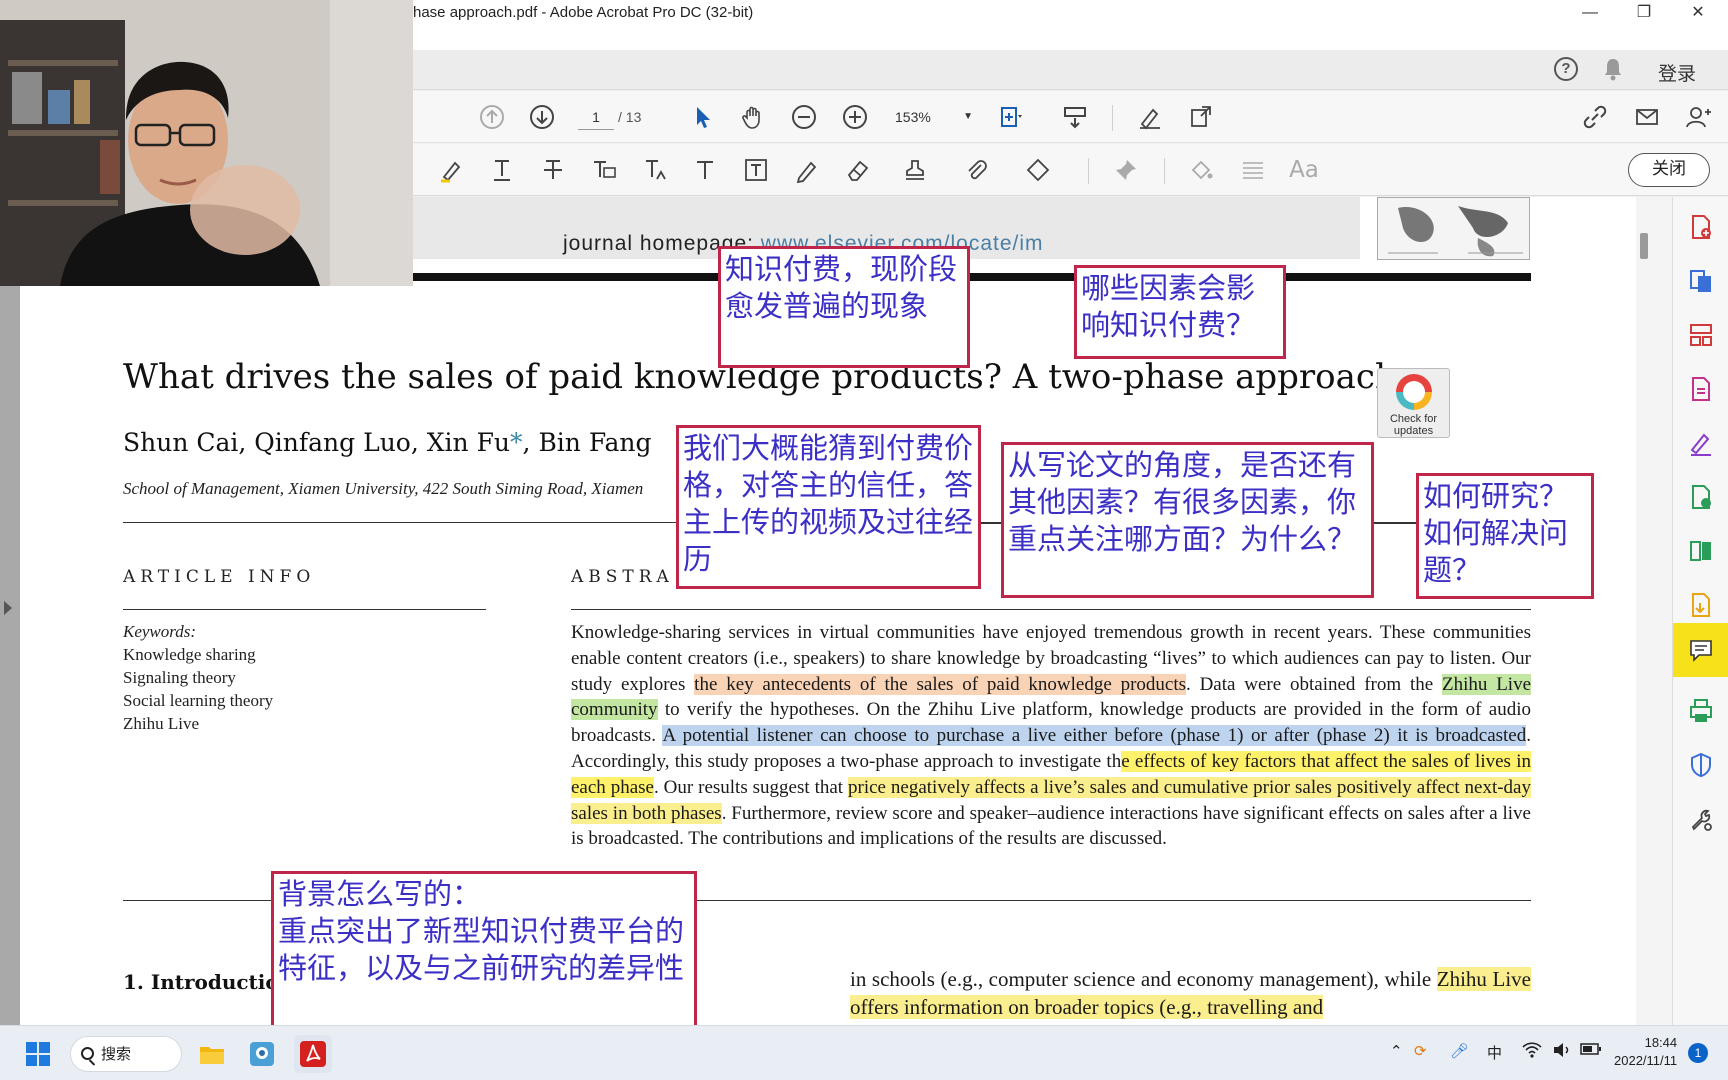 This screenshot has width=1728, height=1080. Describe the element at coordinates (313, 1054) in the screenshot. I see `acrobat-app` at that location.